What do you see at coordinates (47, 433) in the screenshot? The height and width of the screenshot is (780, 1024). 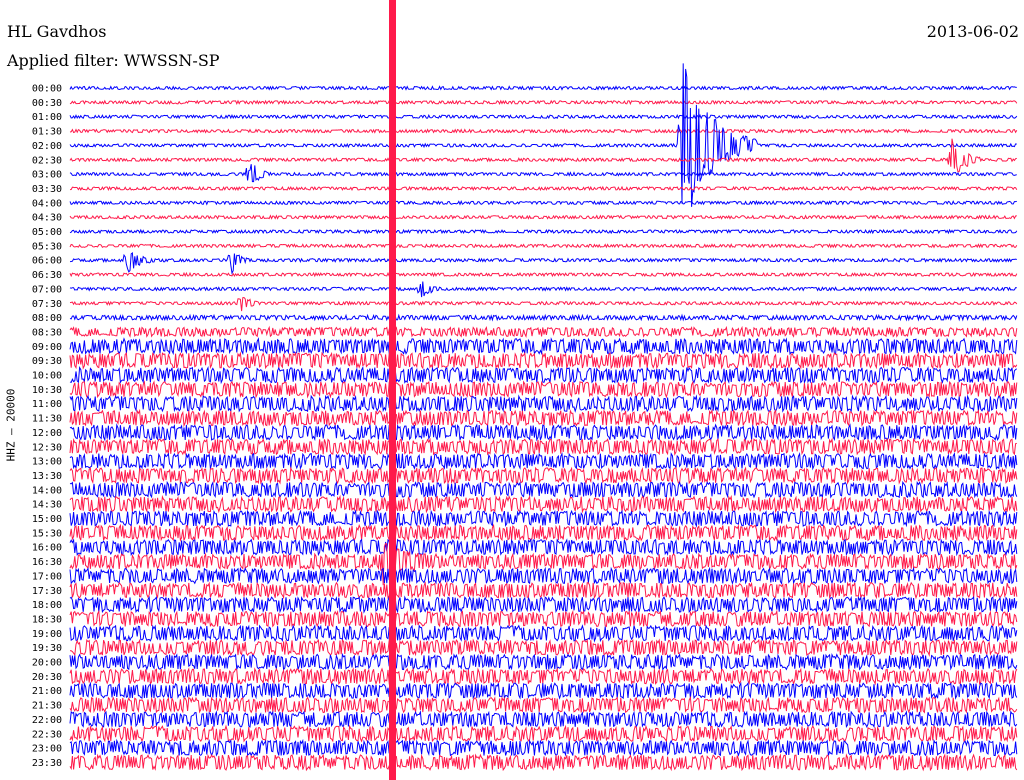 I see `time-tick-label: 12:00` at bounding box center [47, 433].